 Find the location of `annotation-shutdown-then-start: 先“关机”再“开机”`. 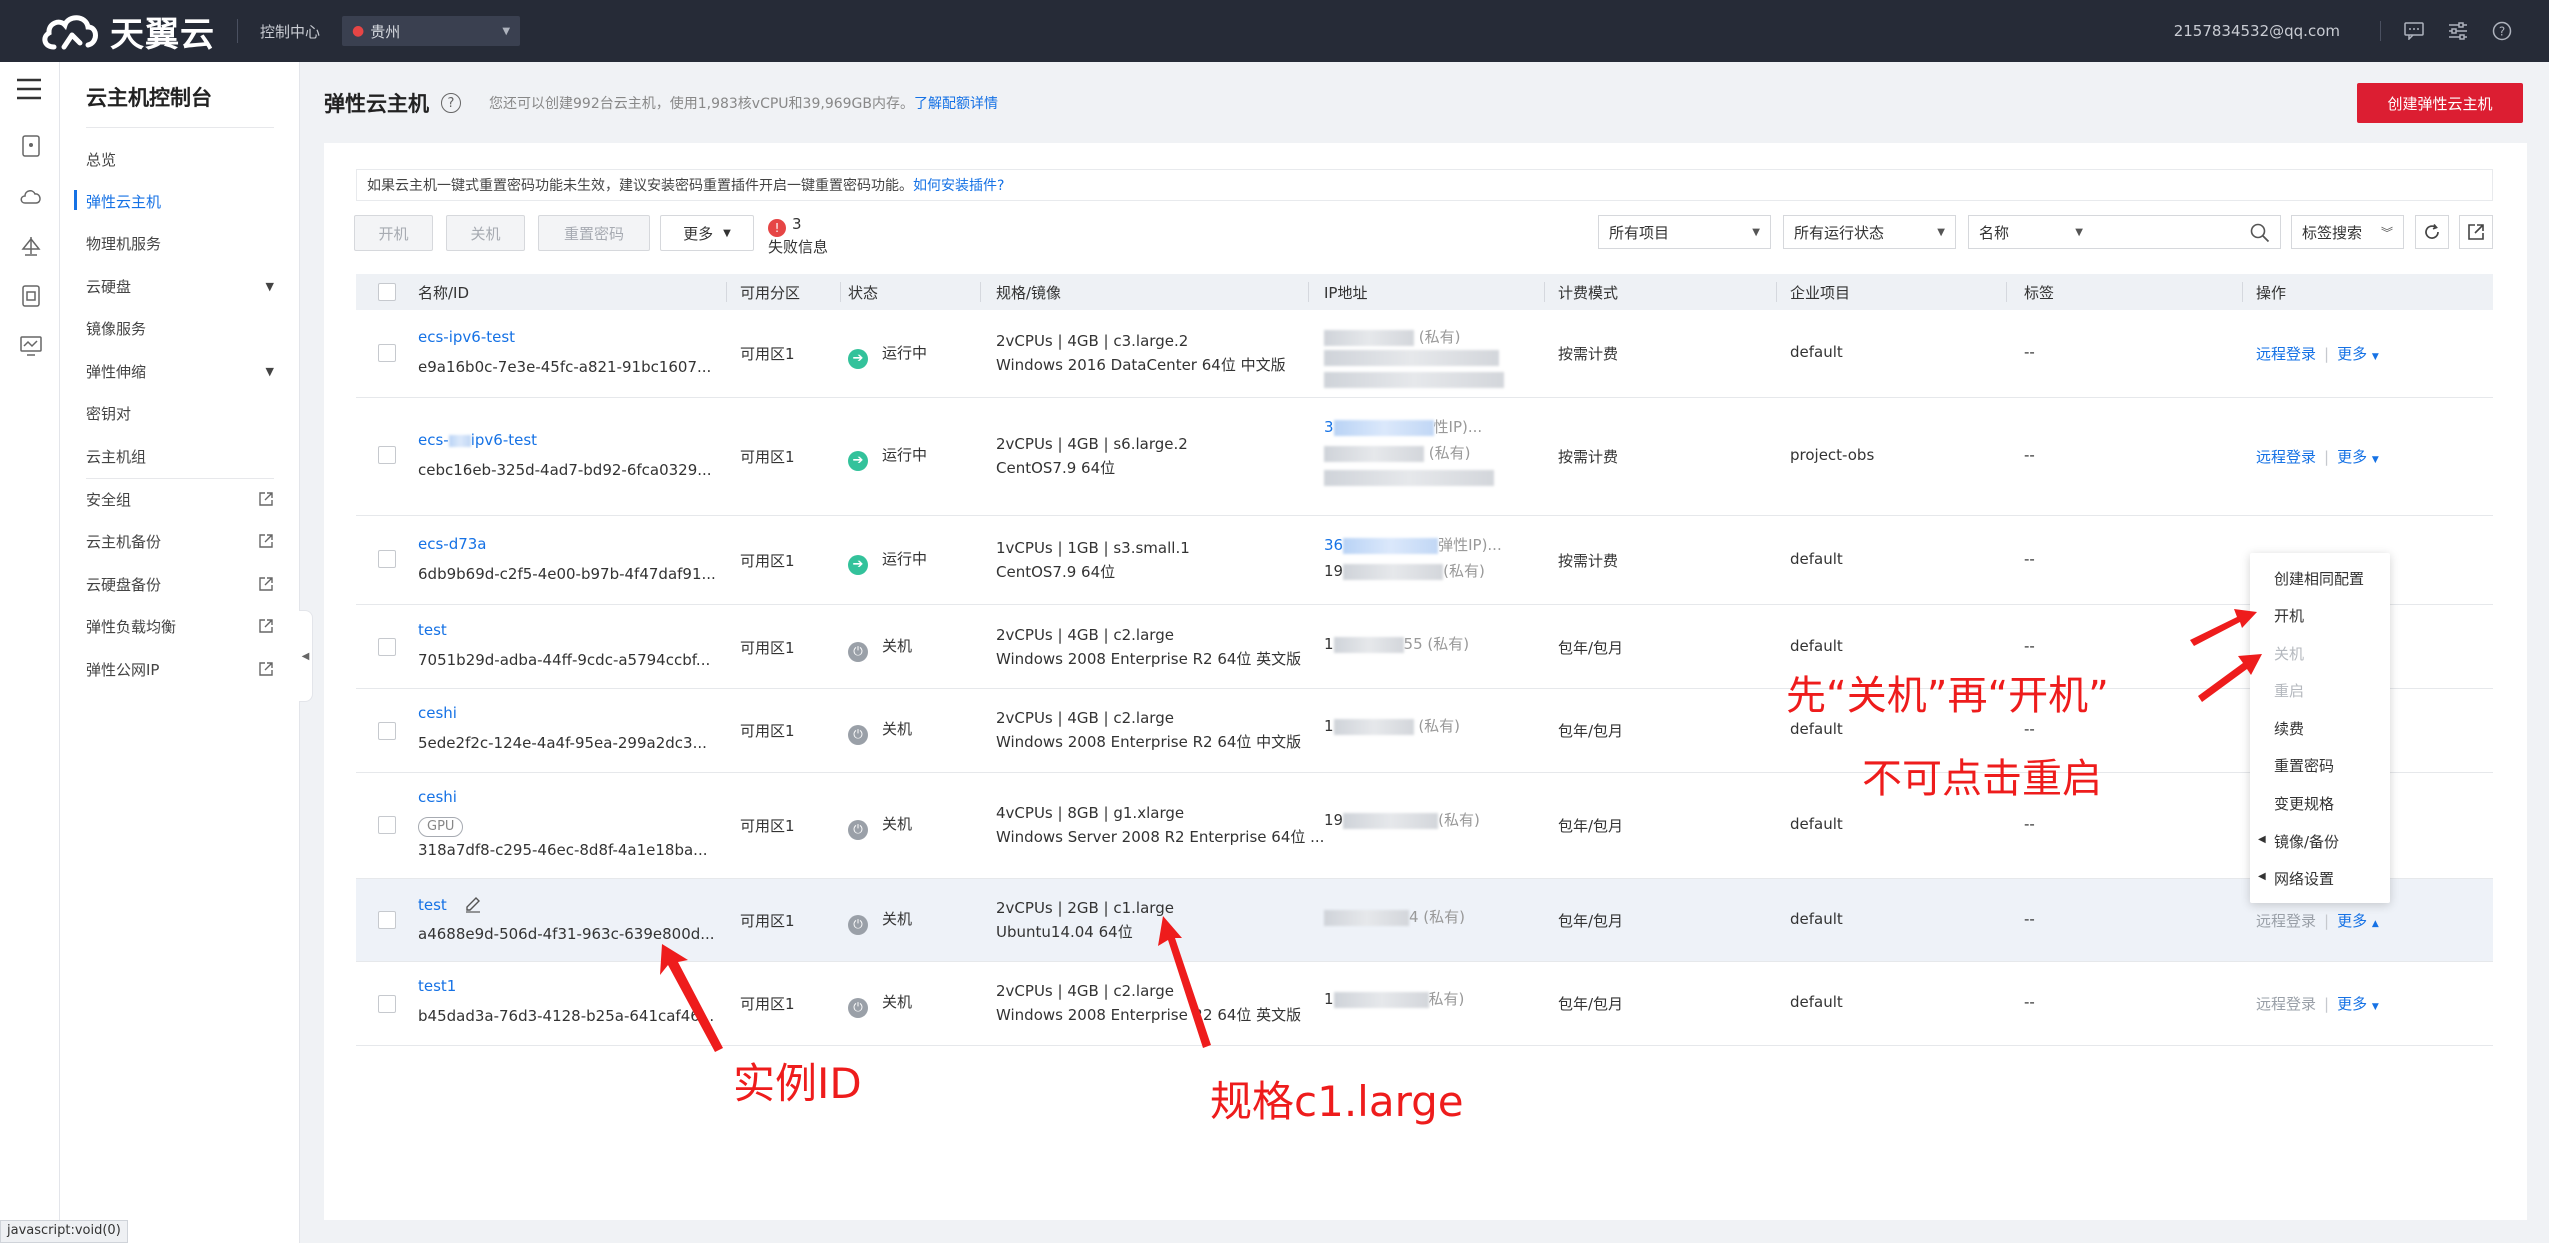

annotation-shutdown-then-start: 先“关机”再“开机” is located at coordinates (1947, 696).